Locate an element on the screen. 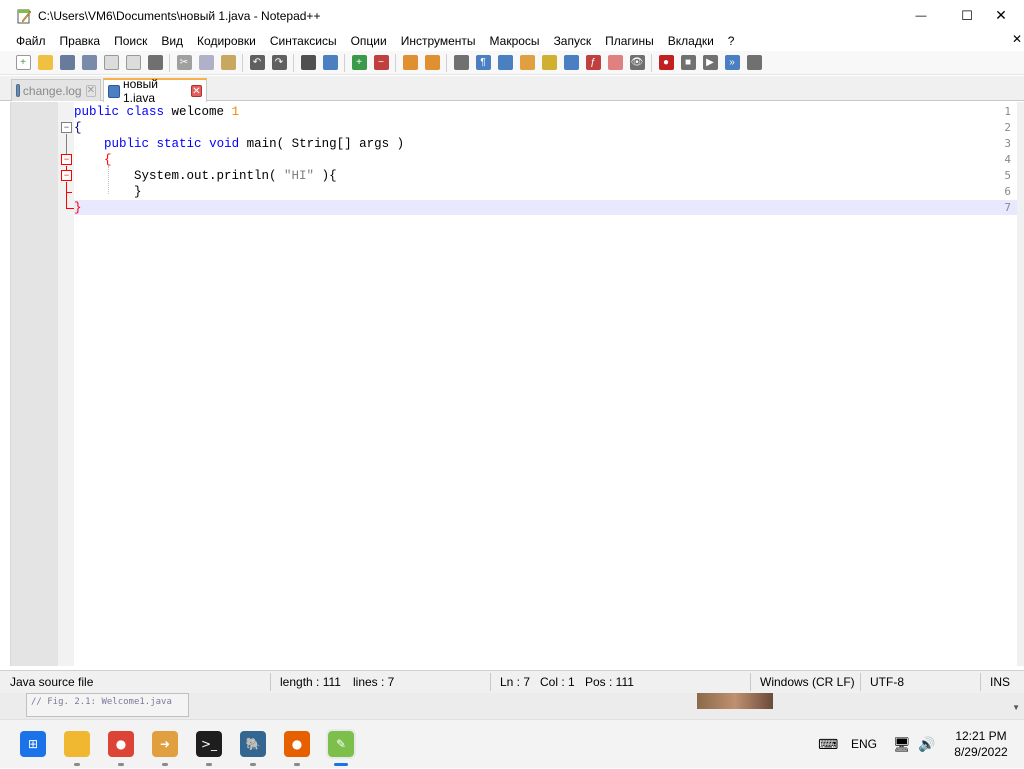  menu-window: Вкладки is located at coordinates (691, 41).